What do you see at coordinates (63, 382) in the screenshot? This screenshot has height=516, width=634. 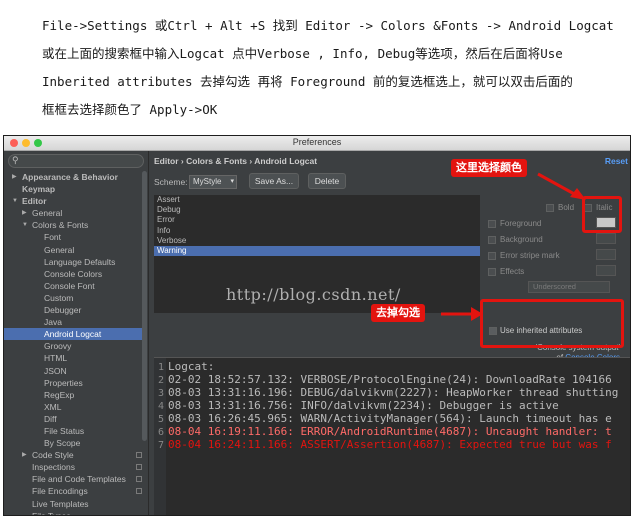 I see `sidebar-item-label: Properties` at bounding box center [63, 382].